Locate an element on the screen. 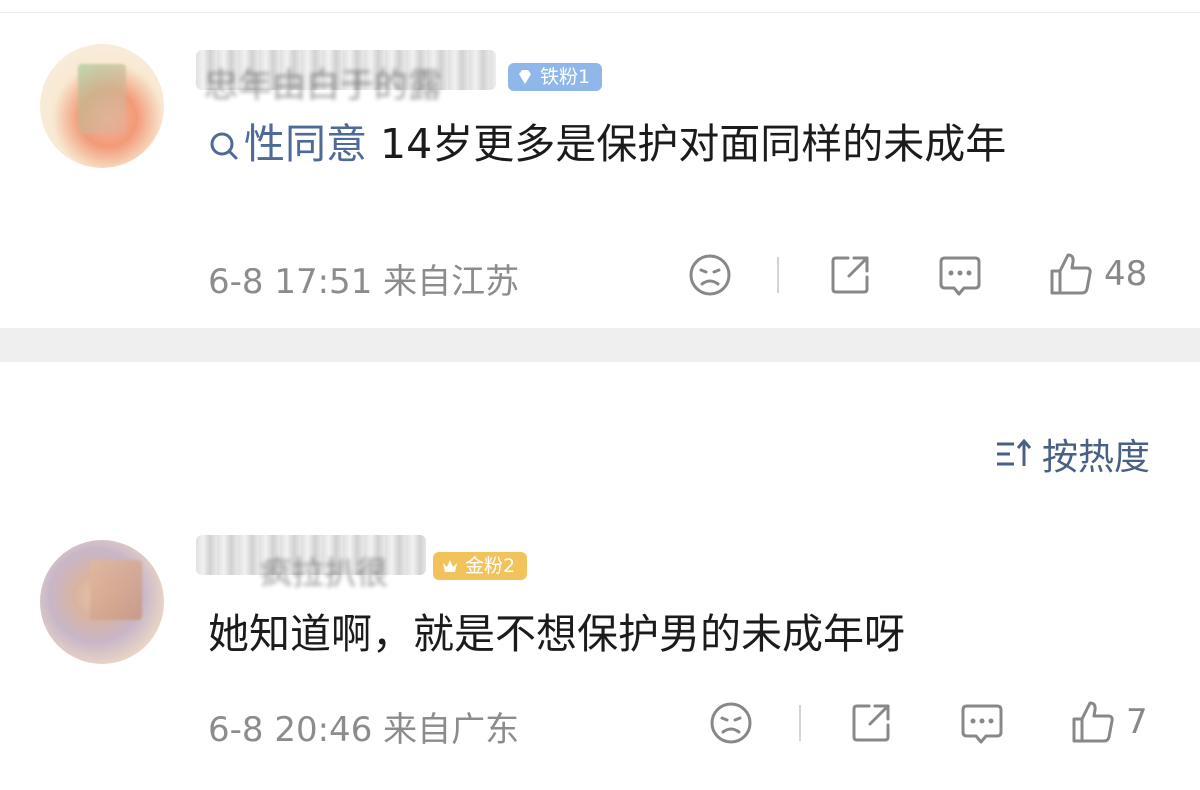 This screenshot has width=1200, height=790. sort-button: 按热度 is located at coordinates (1072, 454).